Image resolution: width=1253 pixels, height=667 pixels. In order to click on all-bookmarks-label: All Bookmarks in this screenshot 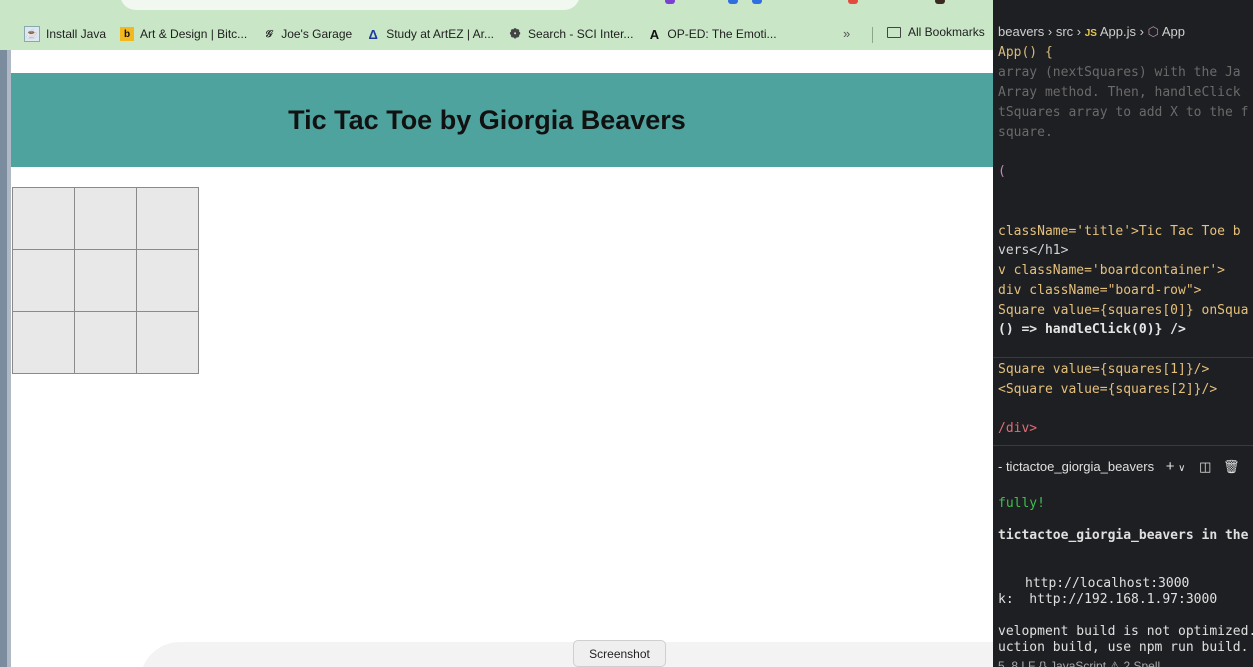, I will do `click(946, 32)`.